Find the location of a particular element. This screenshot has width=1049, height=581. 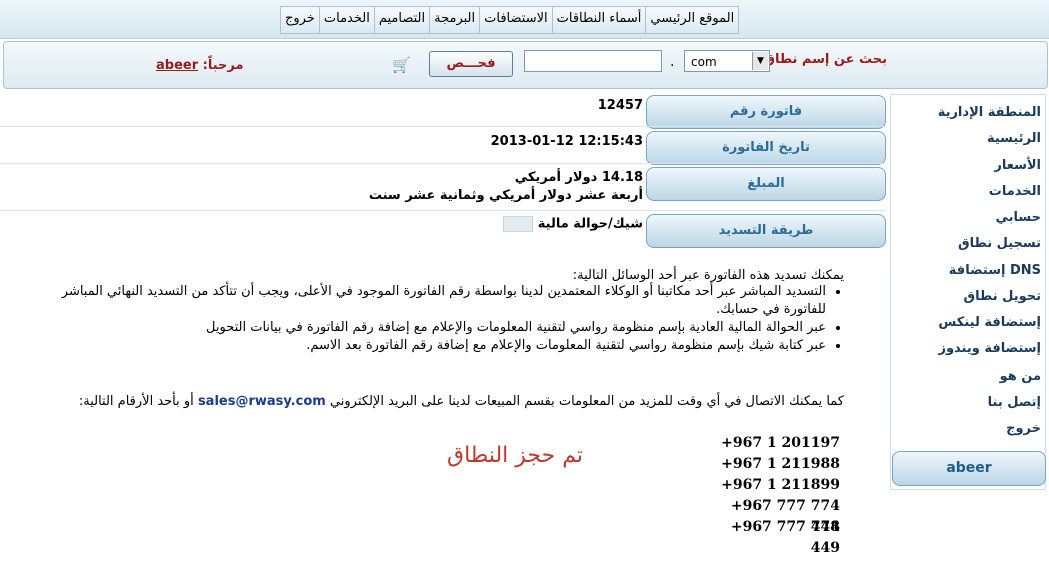

sidebar-item-contact: إتصل بنا is located at coordinates (1014, 402).